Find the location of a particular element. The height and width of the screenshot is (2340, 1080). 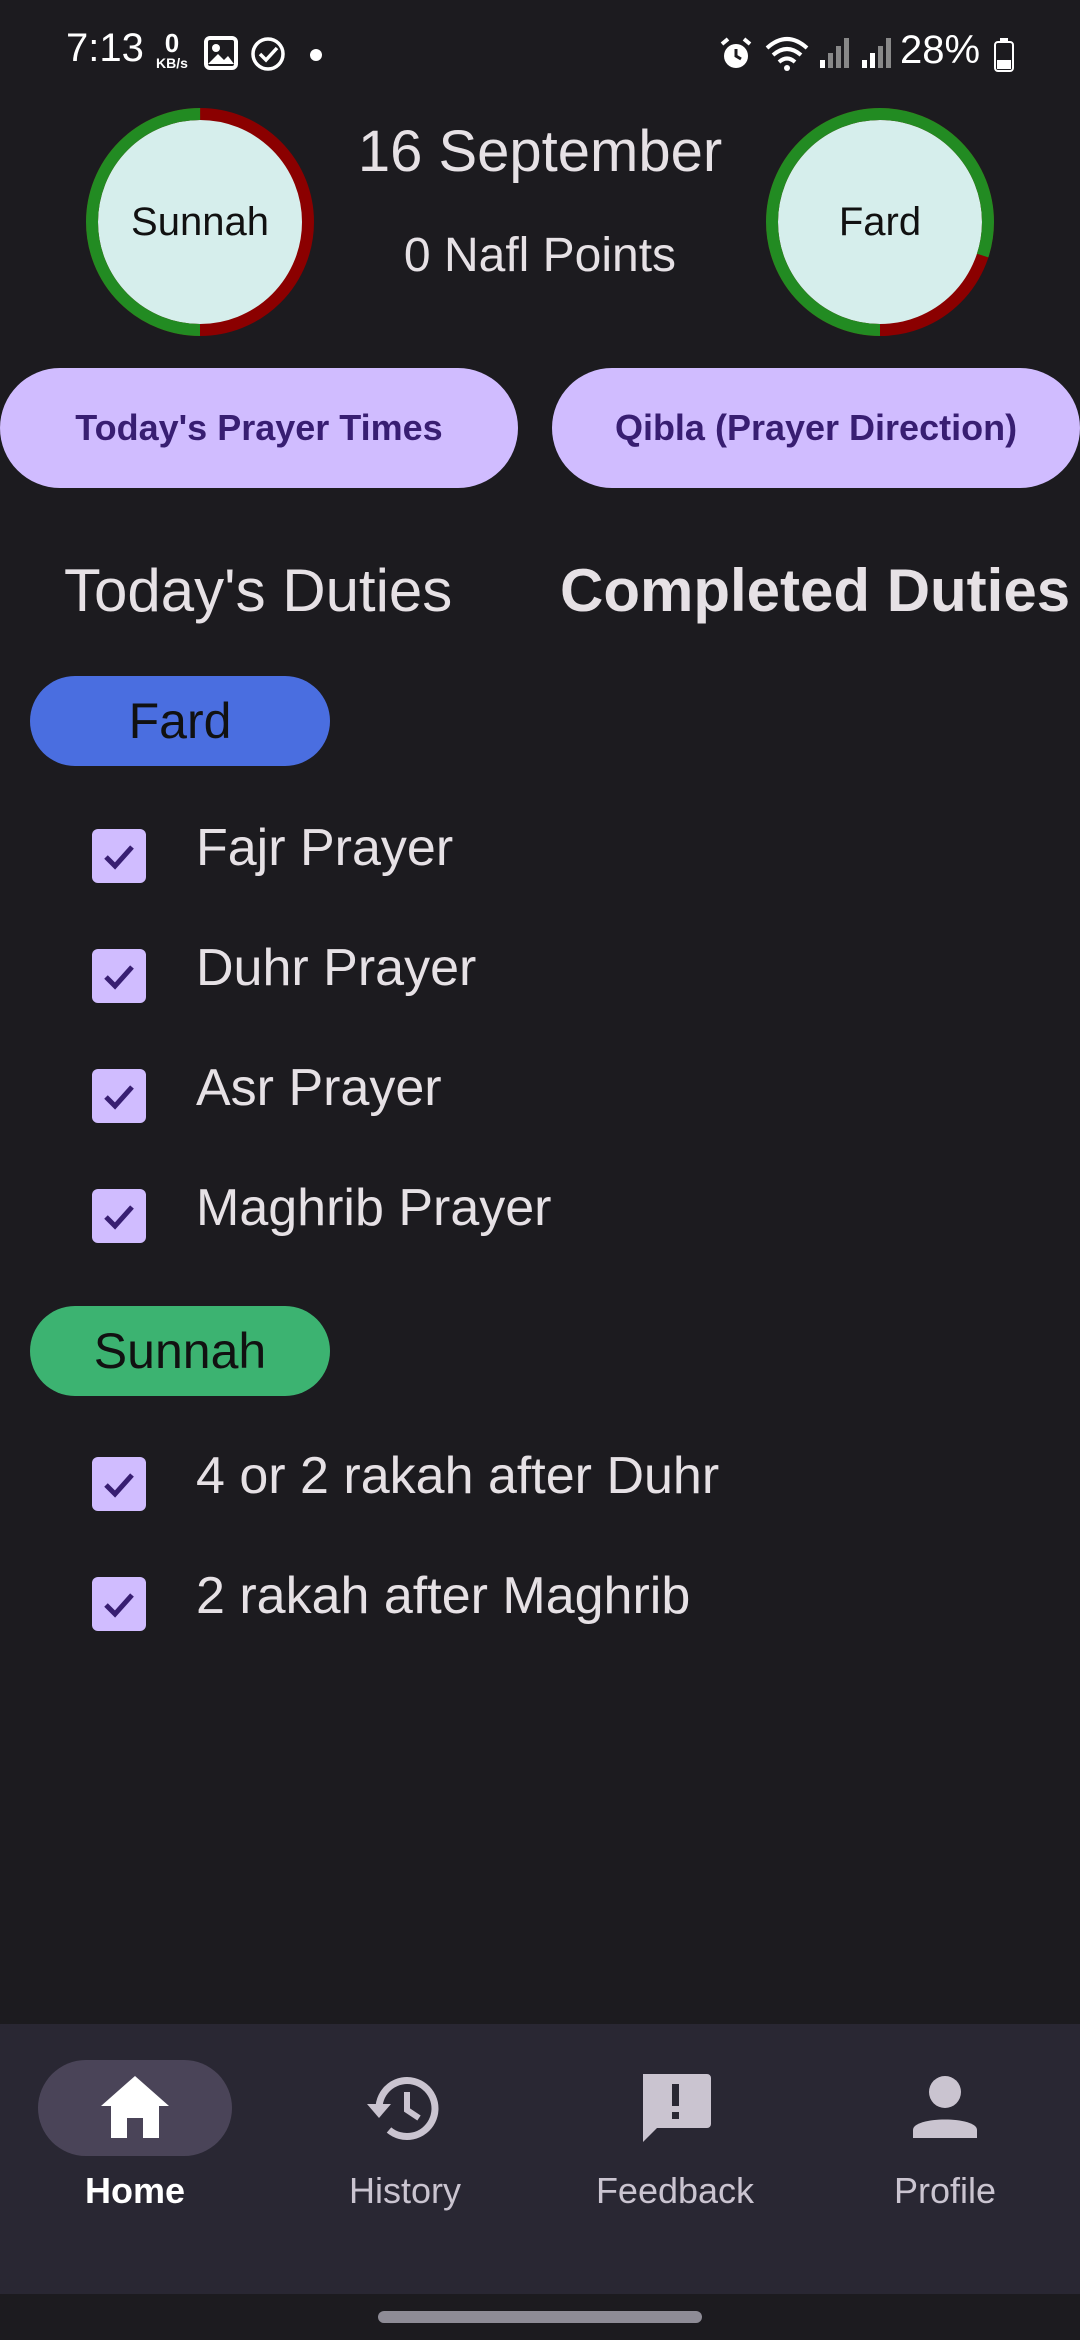

notification-dot-icon is located at coordinates (316, 55).